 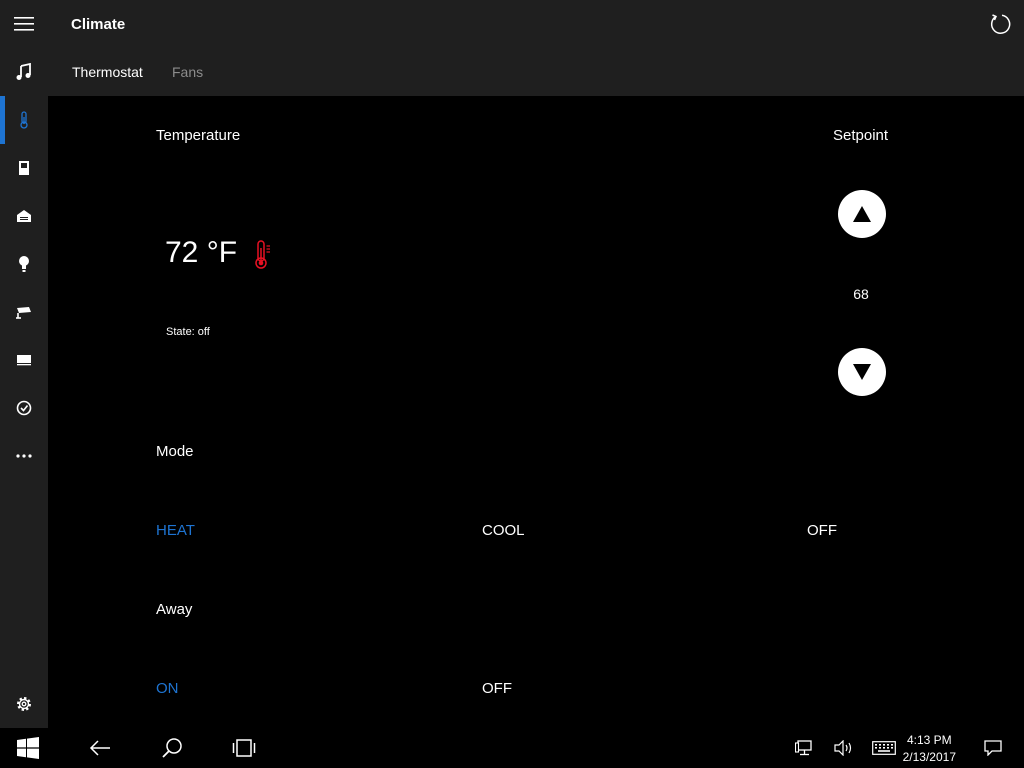 I want to click on setpoint-up-button, so click(x=862, y=214).